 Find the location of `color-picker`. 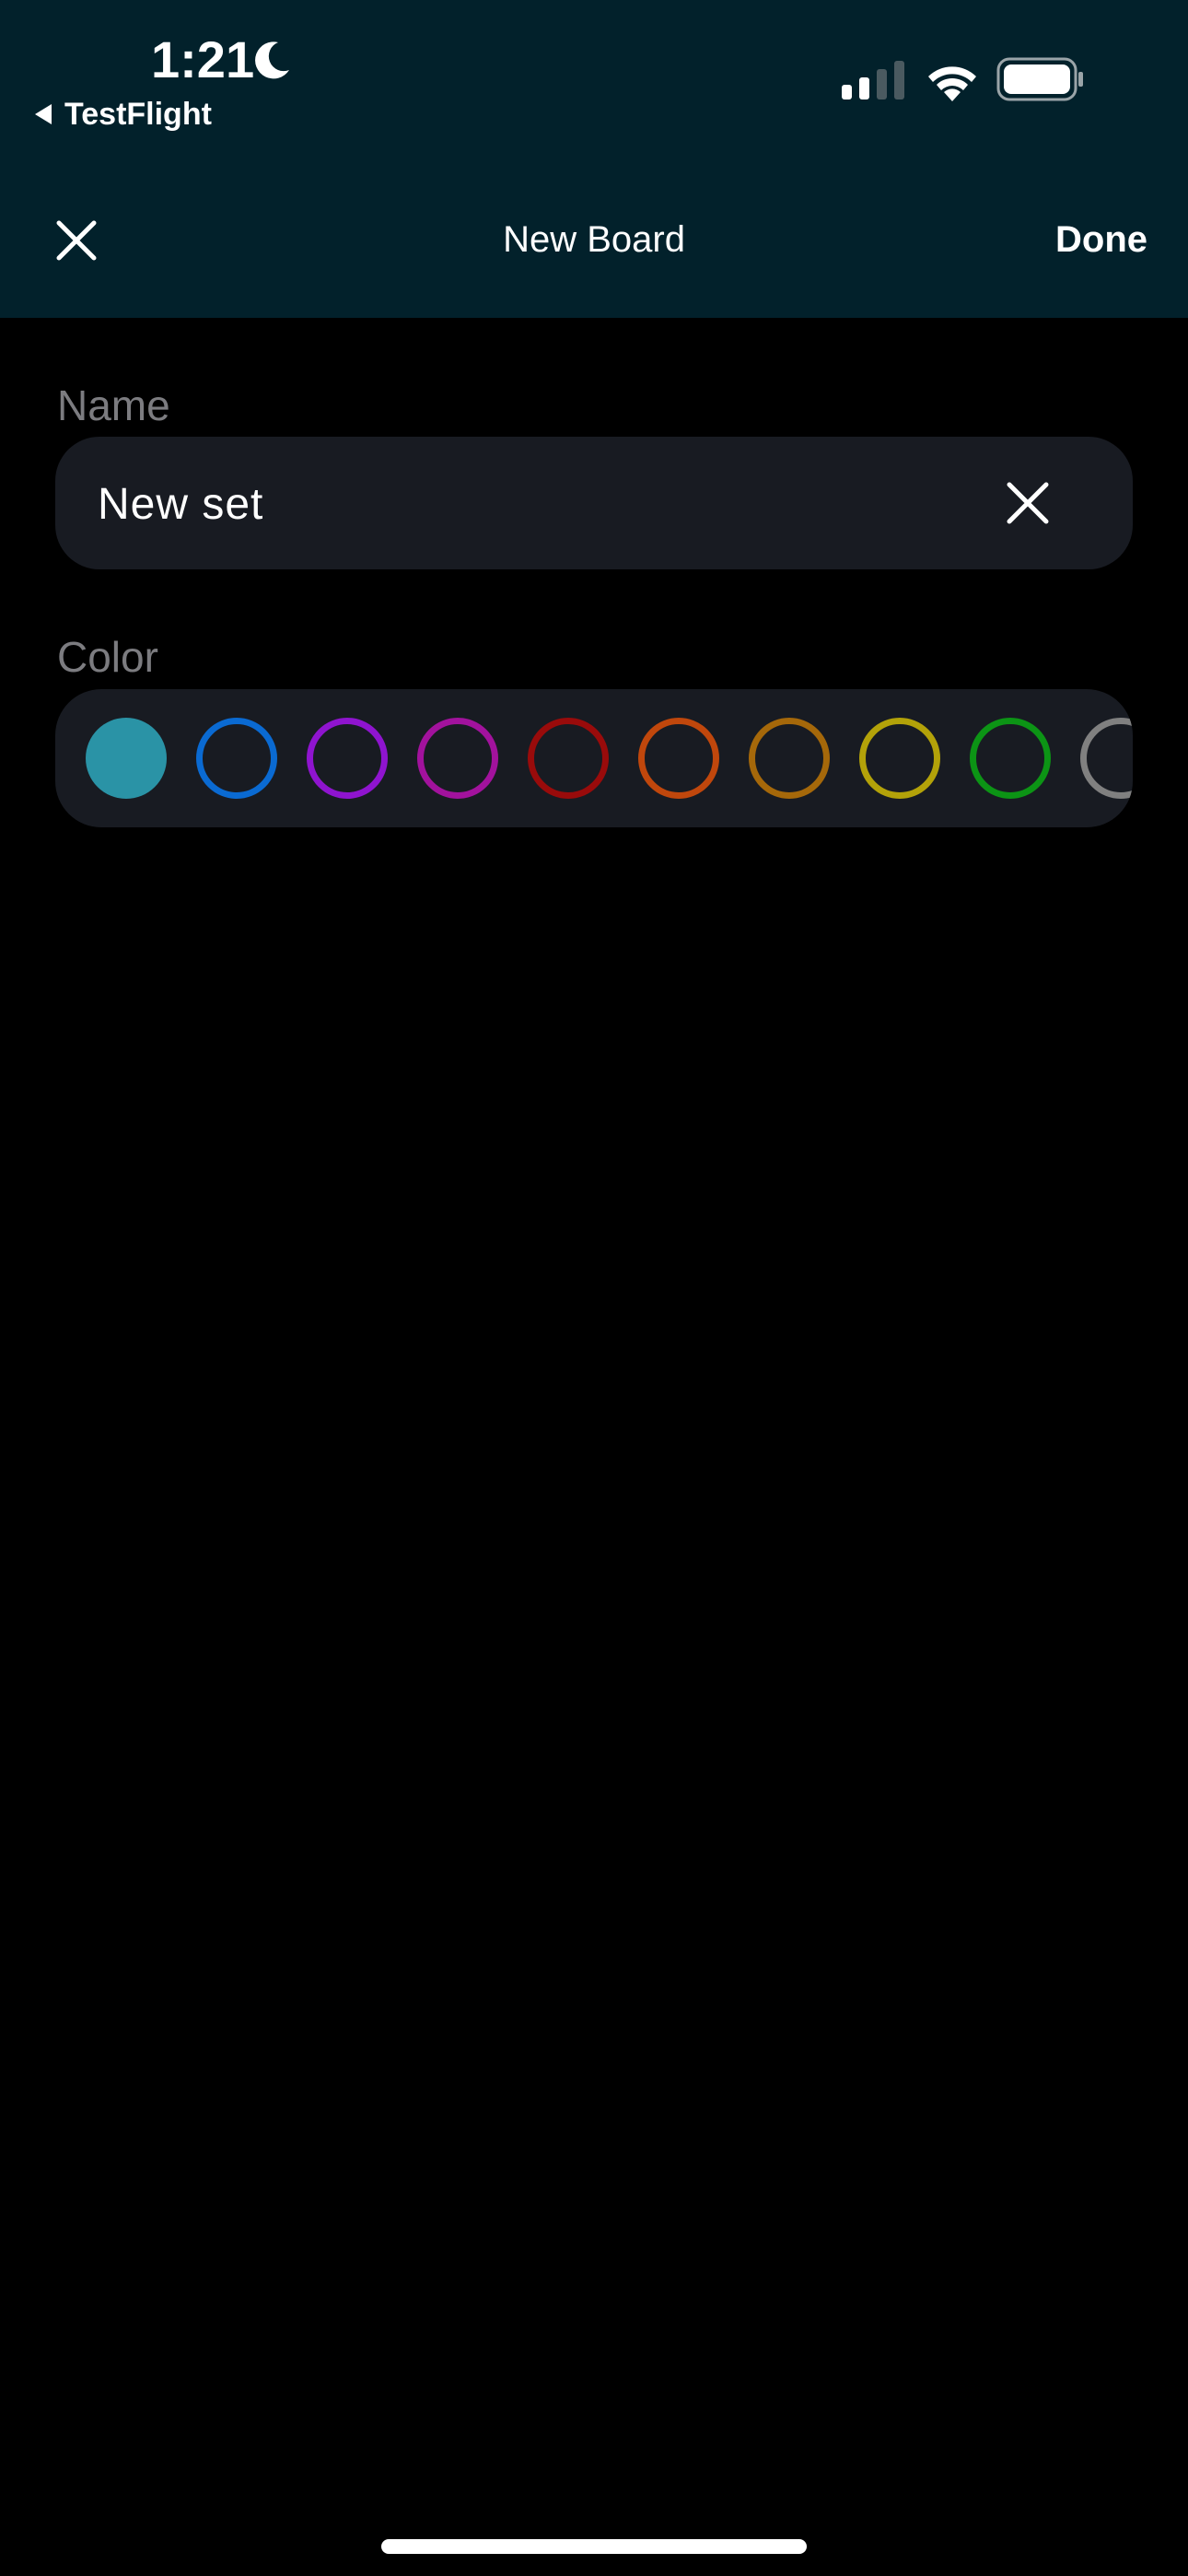

color-picker is located at coordinates (594, 758).